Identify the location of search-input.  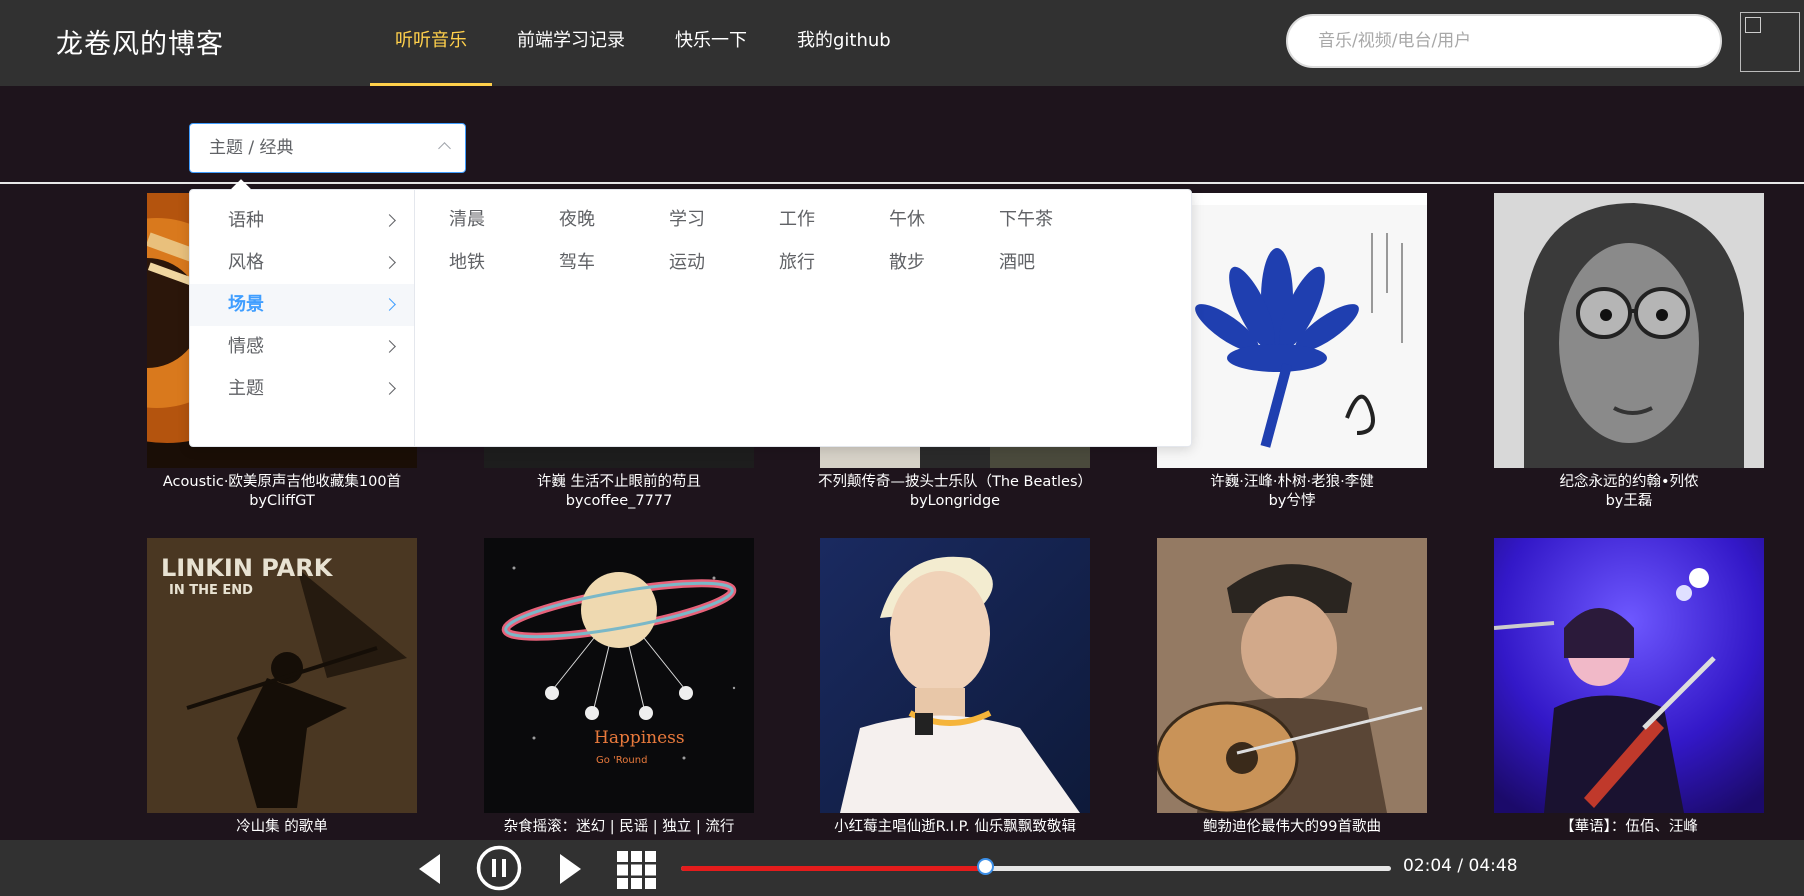
(1504, 41).